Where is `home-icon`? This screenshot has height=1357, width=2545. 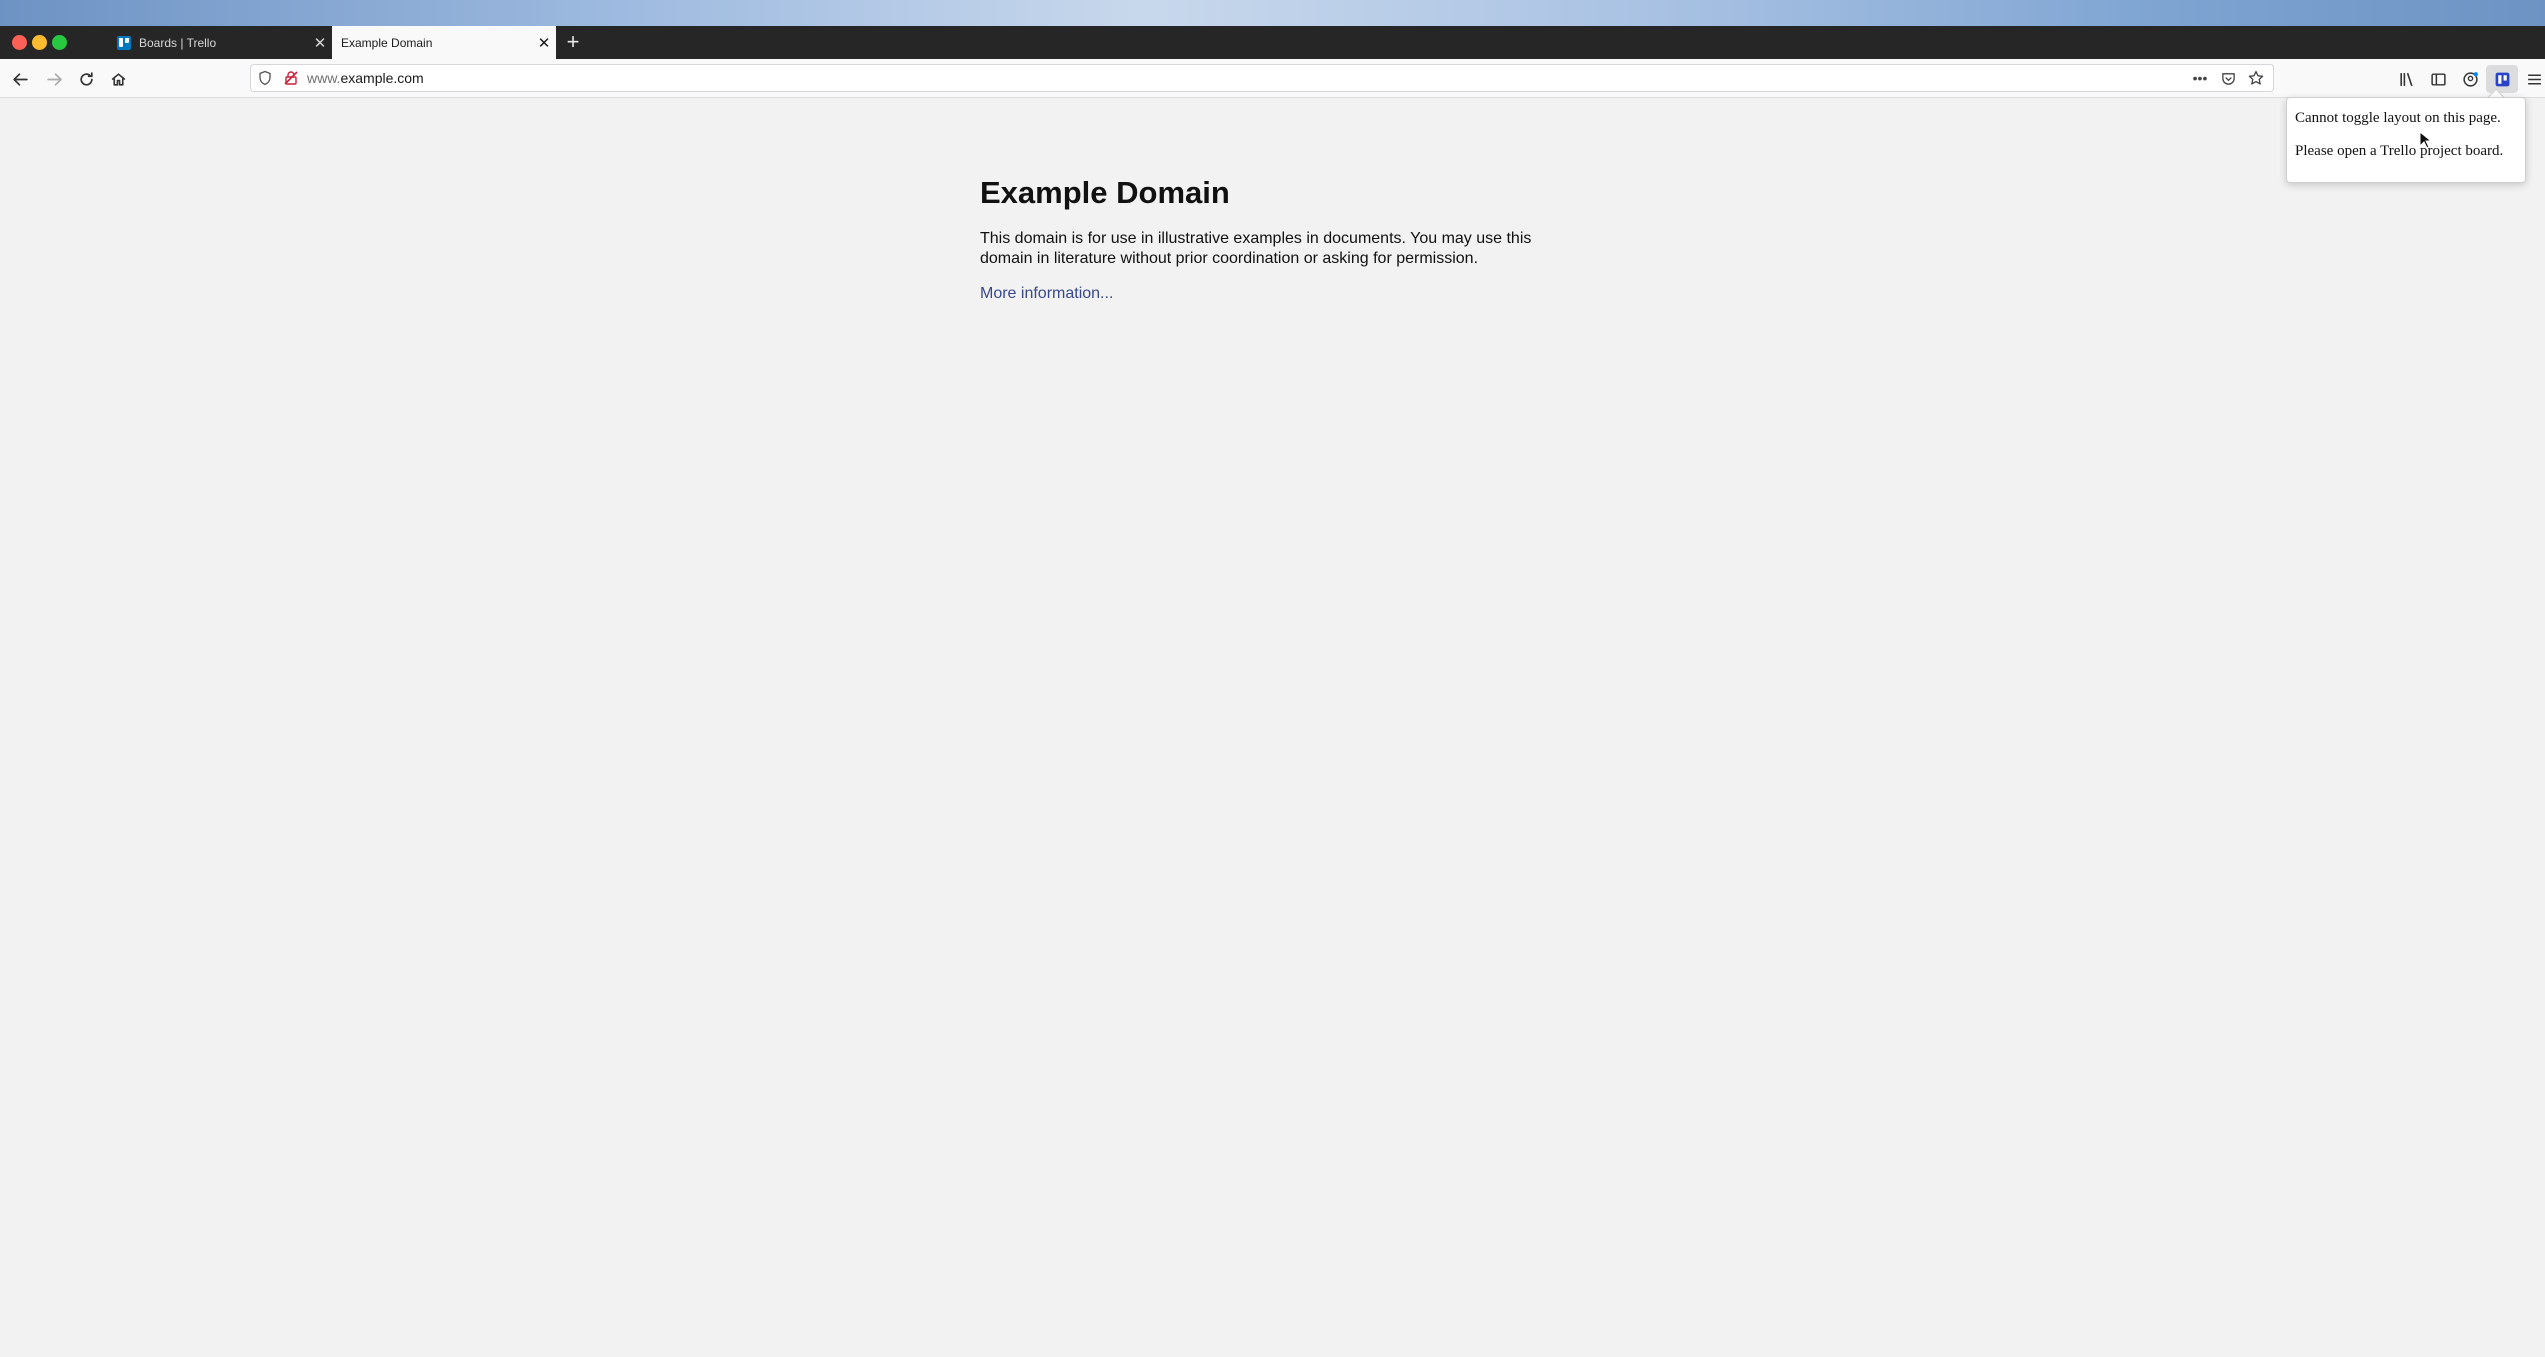 home-icon is located at coordinates (118, 79).